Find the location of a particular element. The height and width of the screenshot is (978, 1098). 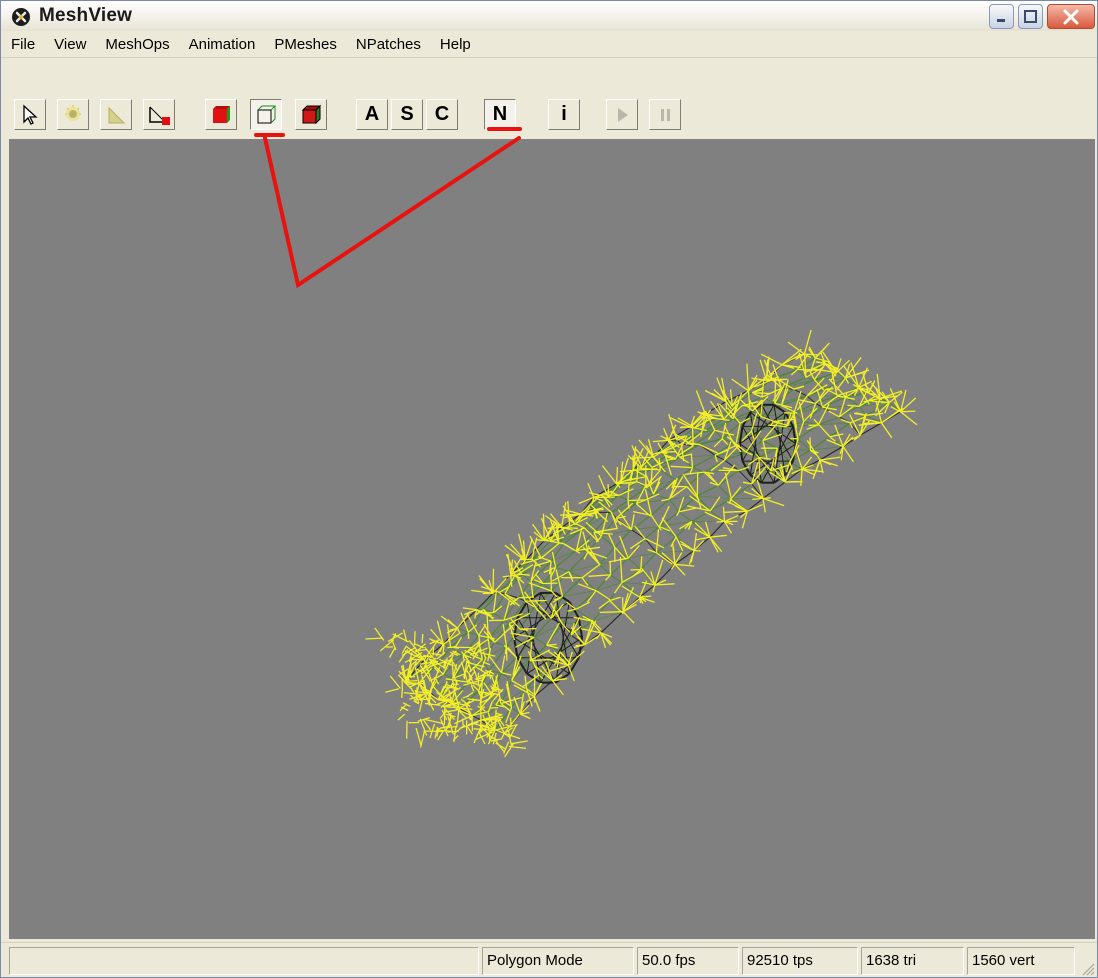

pause-icon is located at coordinates (665, 114).